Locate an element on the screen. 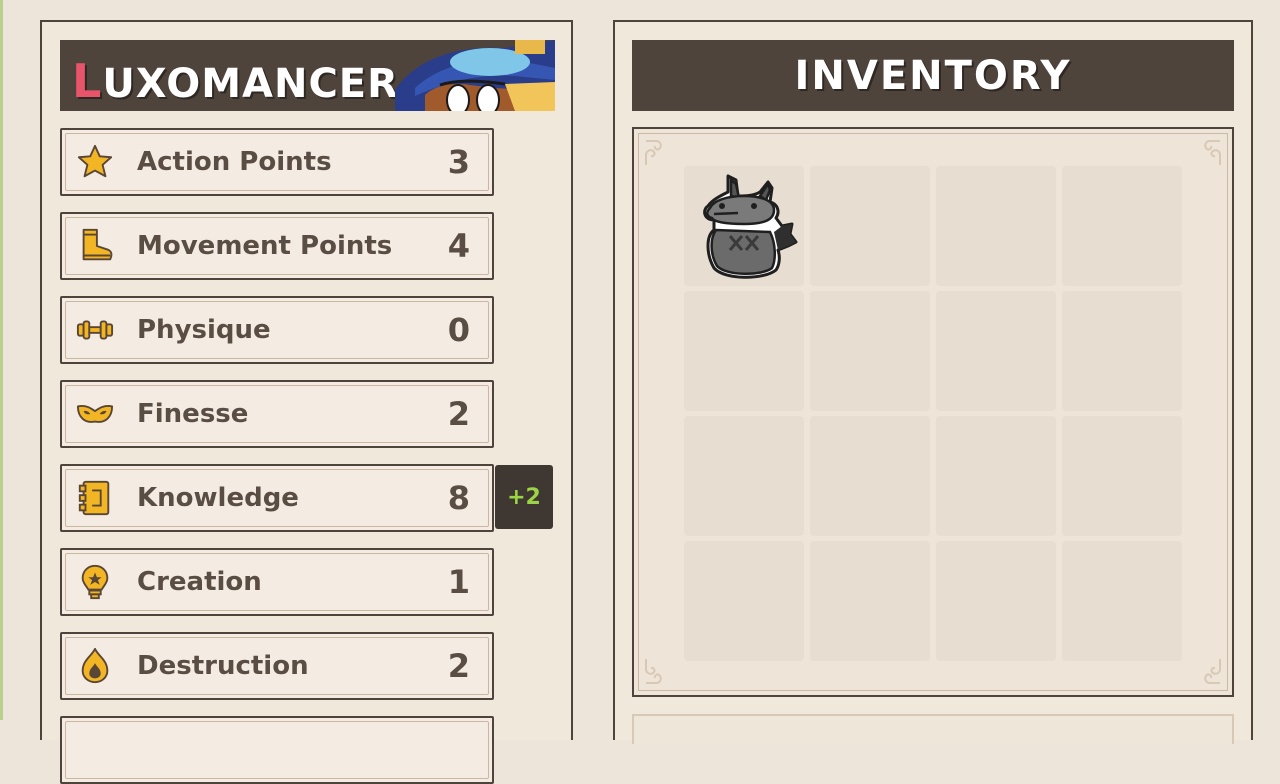  stat-row-partial is located at coordinates (277, 750).